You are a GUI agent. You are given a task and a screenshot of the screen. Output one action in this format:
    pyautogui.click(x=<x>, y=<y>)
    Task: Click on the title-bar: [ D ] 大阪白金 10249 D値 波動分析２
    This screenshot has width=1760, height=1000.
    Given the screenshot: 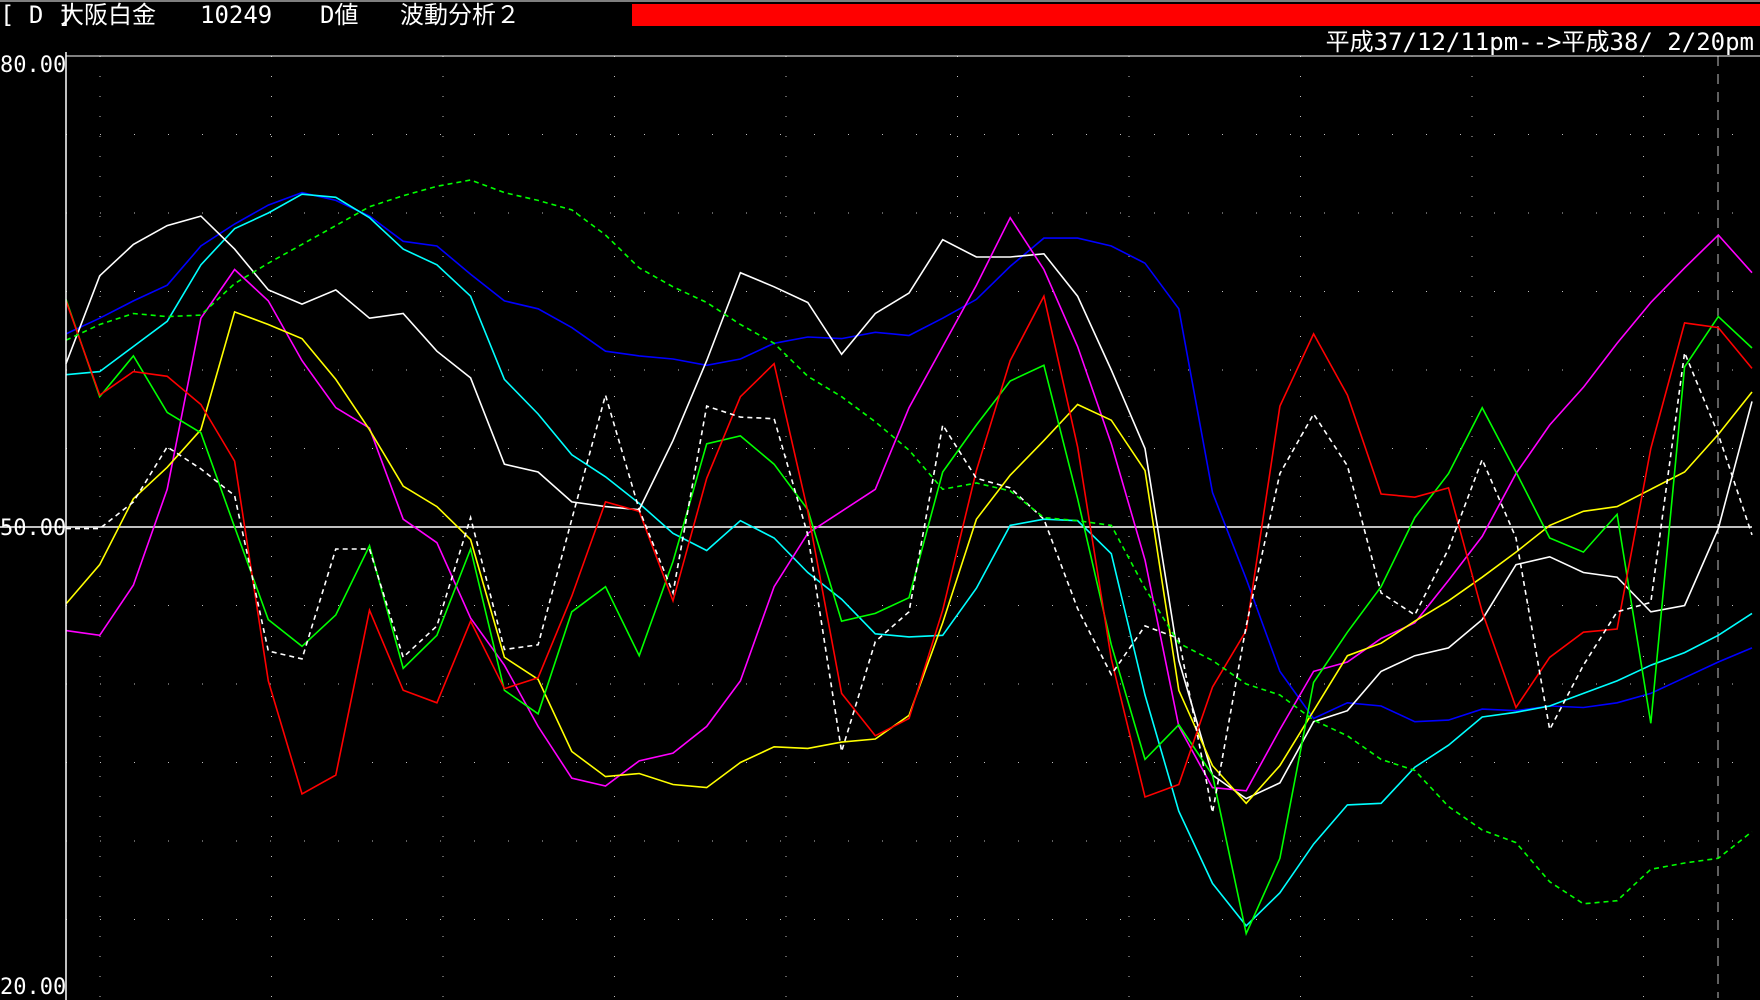 What is the action you would take?
    pyautogui.click(x=310, y=15)
    